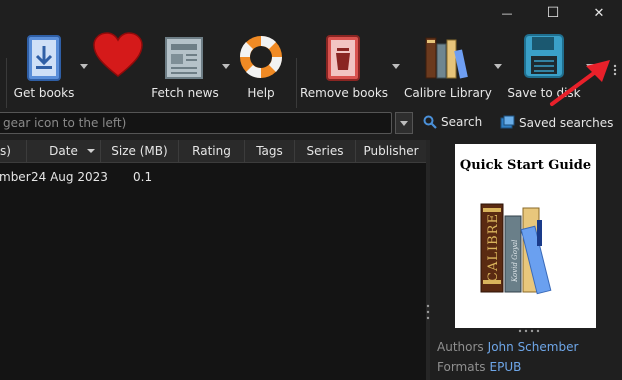 This screenshot has height=380, width=622. What do you see at coordinates (226, 66) in the screenshot?
I see `fetch-news-dropdown` at bounding box center [226, 66].